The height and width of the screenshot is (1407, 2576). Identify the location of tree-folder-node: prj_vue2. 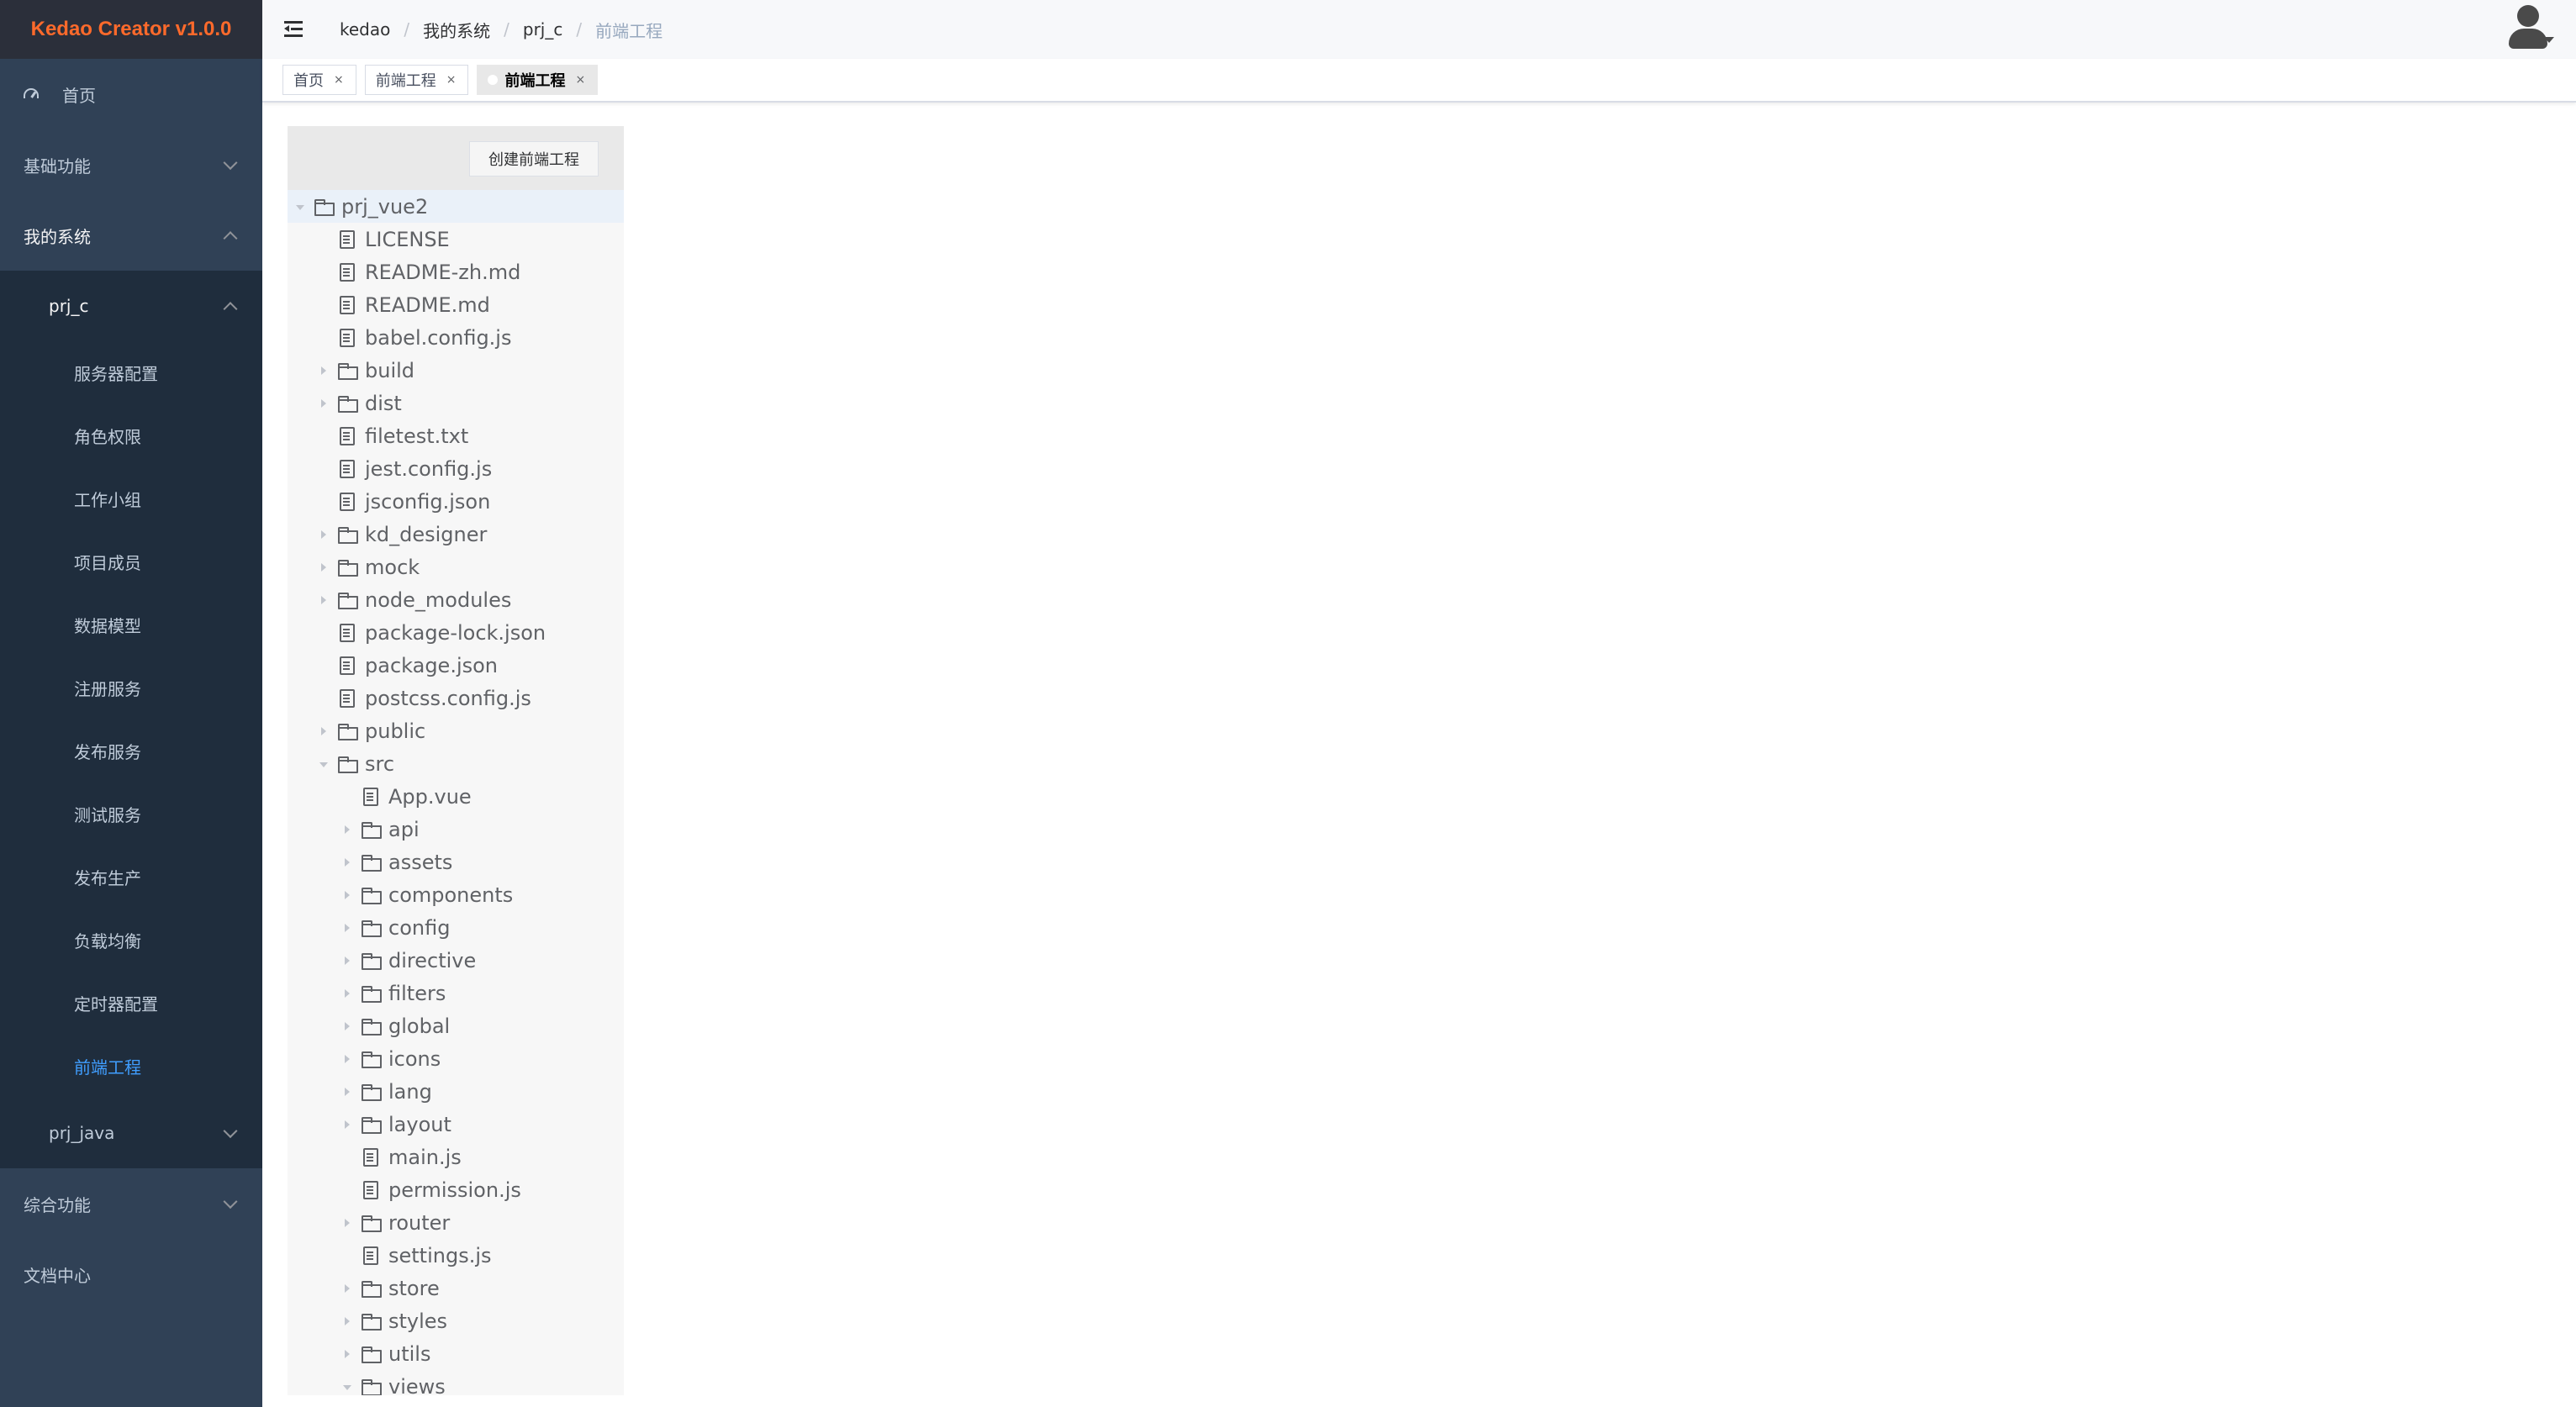
(456, 206).